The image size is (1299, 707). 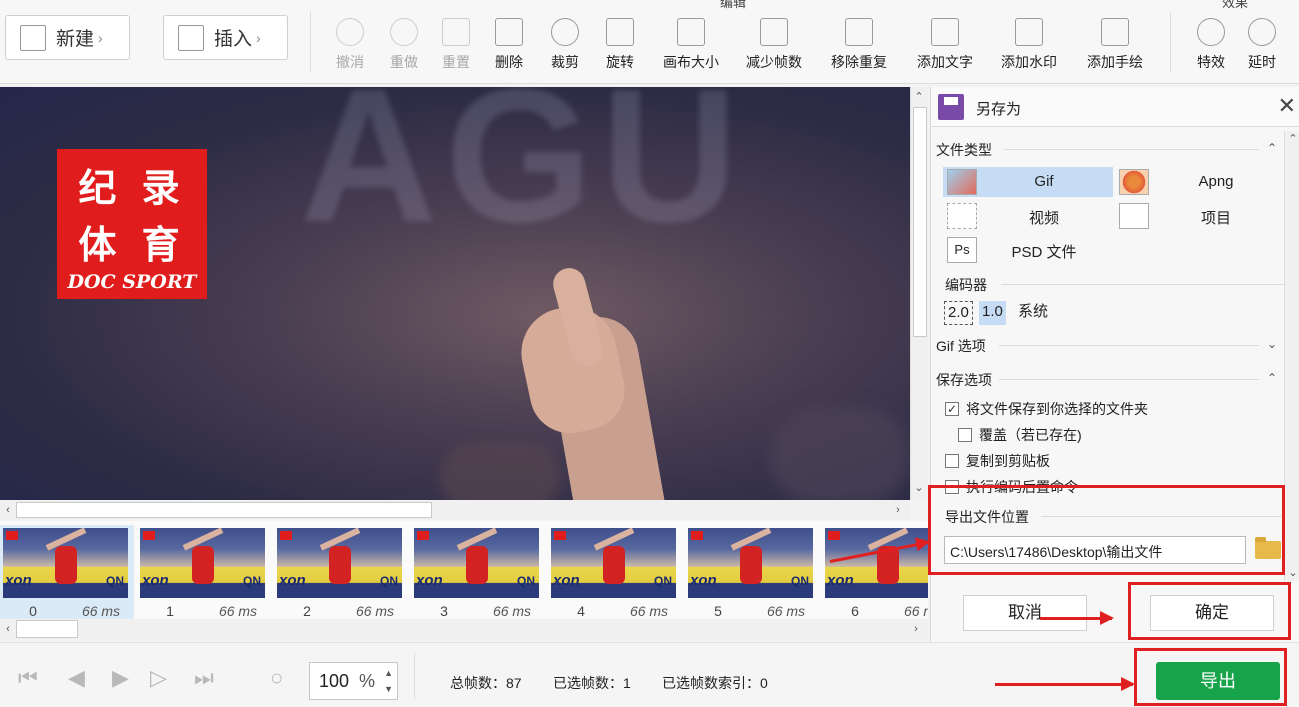 What do you see at coordinates (1025, 613) in the screenshot?
I see `cancel-button: 取消` at bounding box center [1025, 613].